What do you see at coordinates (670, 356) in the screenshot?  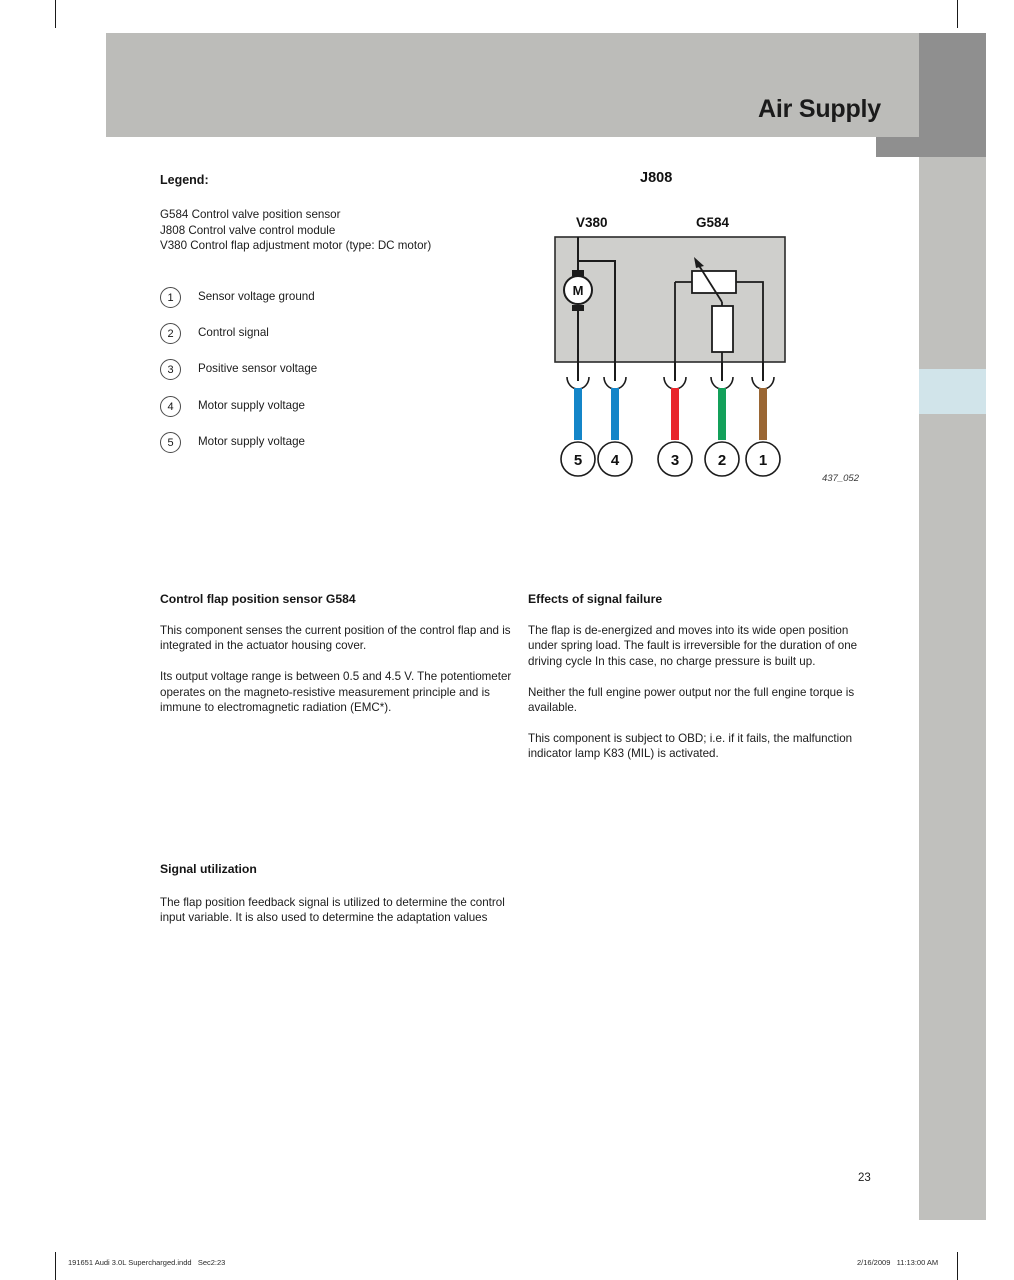 I see `circuit-schematic-svg: M 5 4 3 2 1` at bounding box center [670, 356].